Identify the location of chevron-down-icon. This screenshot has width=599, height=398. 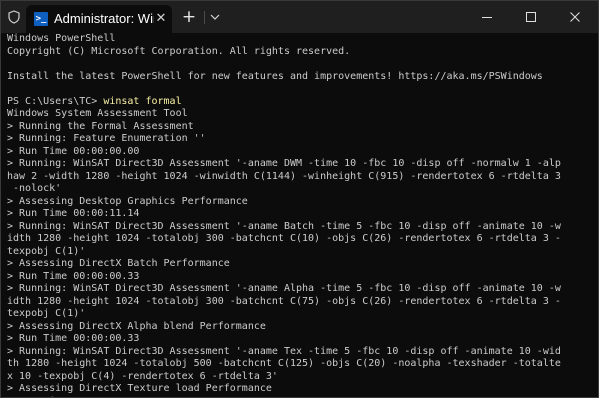
(215, 17).